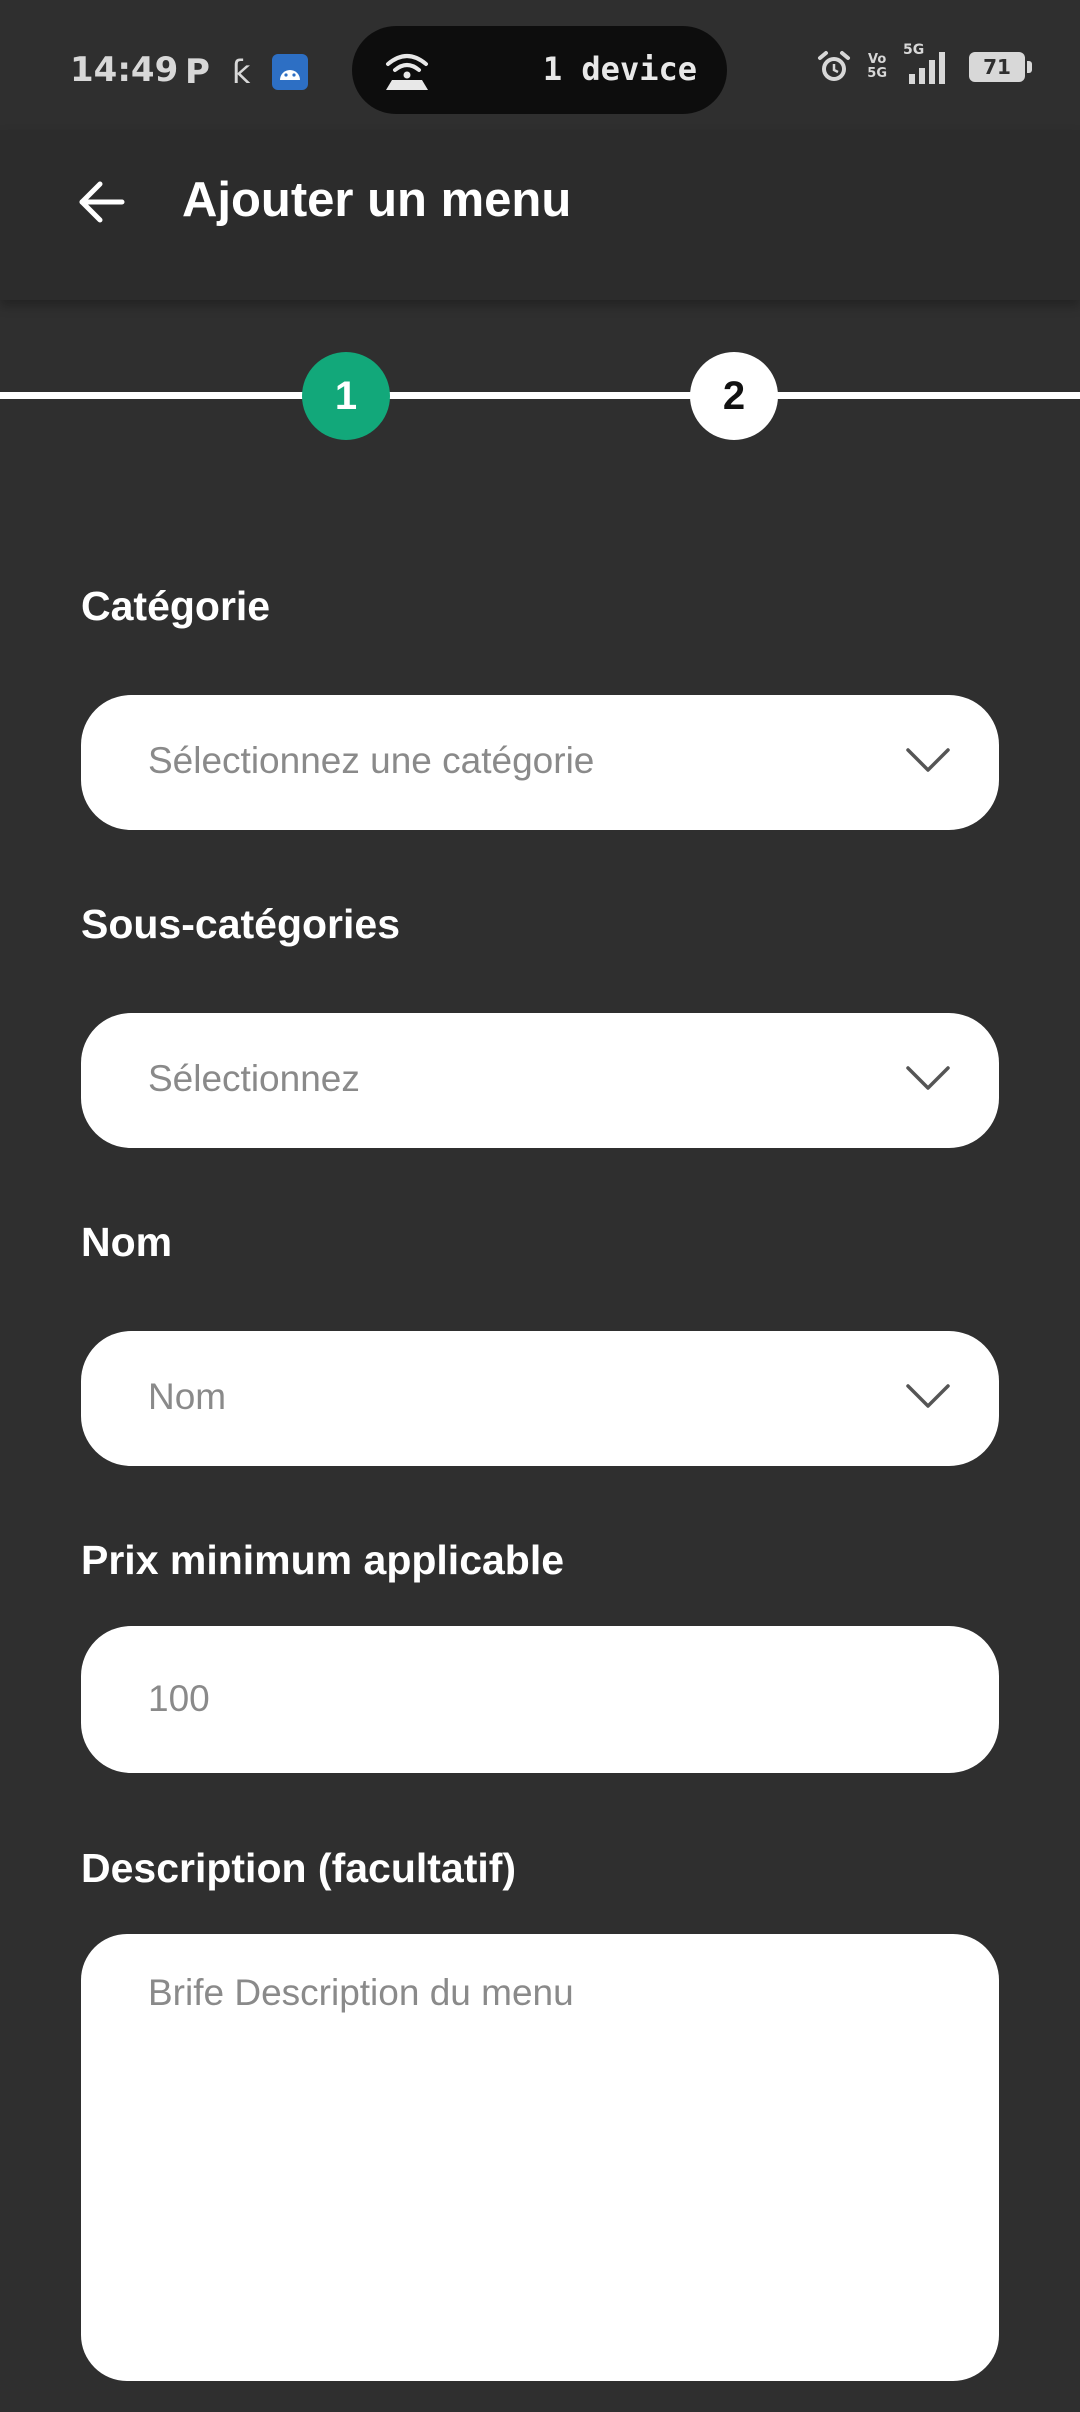  I want to click on app-bar: Ajouter un menu, so click(540, 215).